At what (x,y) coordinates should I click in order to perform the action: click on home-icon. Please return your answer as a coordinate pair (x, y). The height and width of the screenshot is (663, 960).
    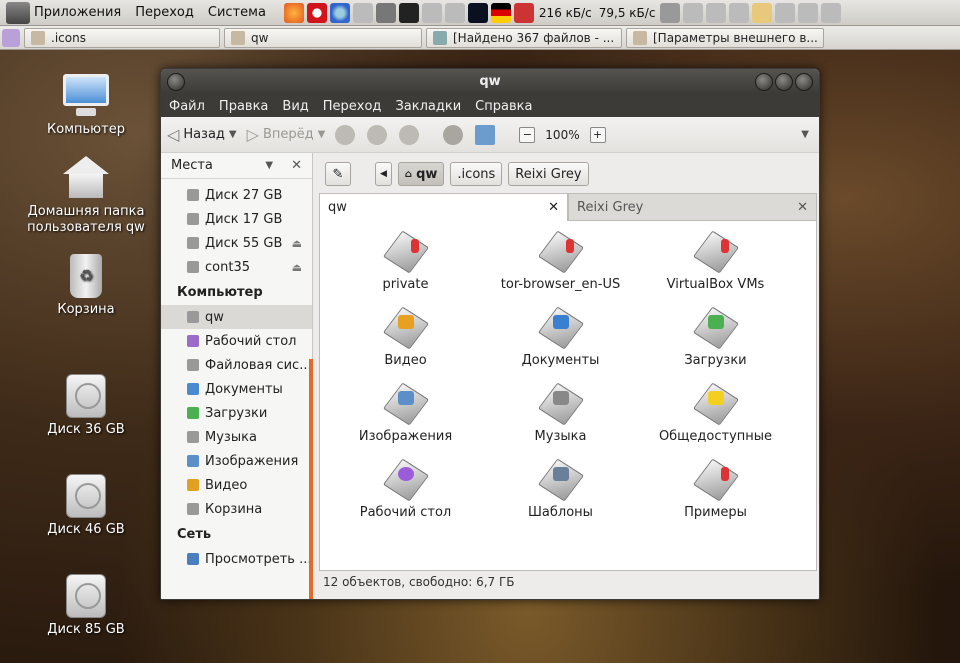
    Looking at the image, I should click on (453, 134).